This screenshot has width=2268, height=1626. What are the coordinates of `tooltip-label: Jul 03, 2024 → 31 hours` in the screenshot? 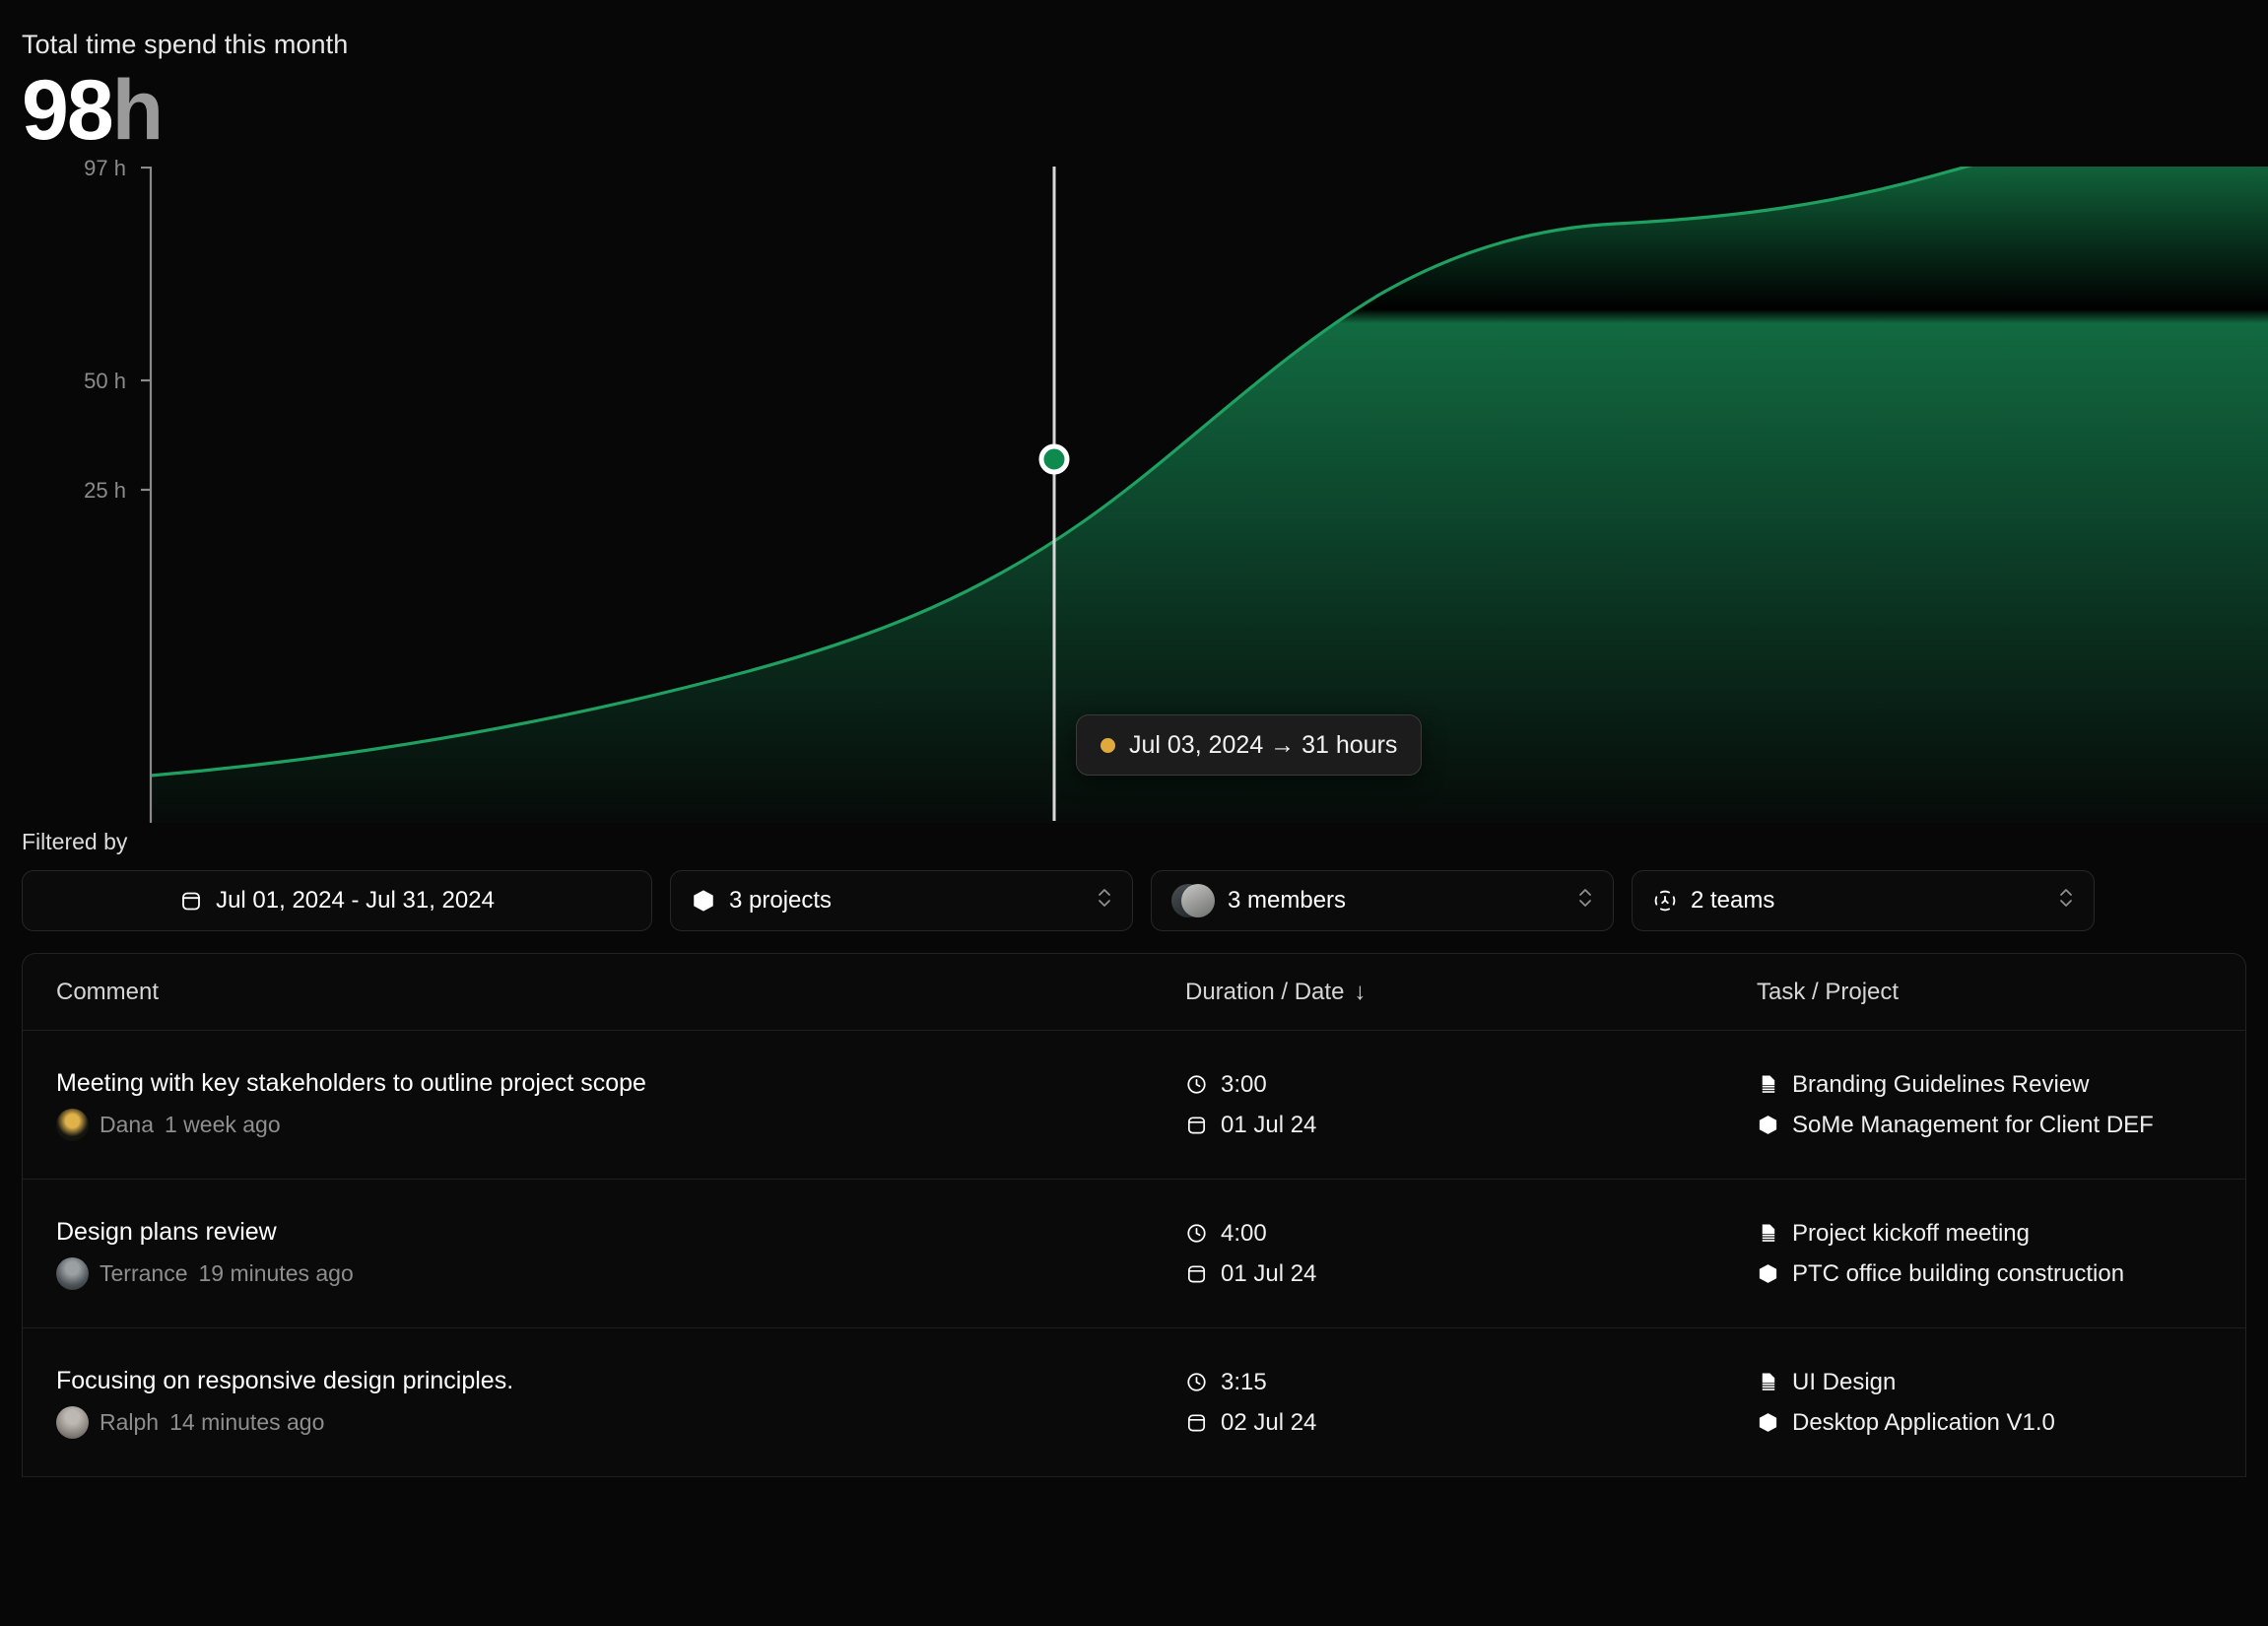 It's located at (1263, 744).